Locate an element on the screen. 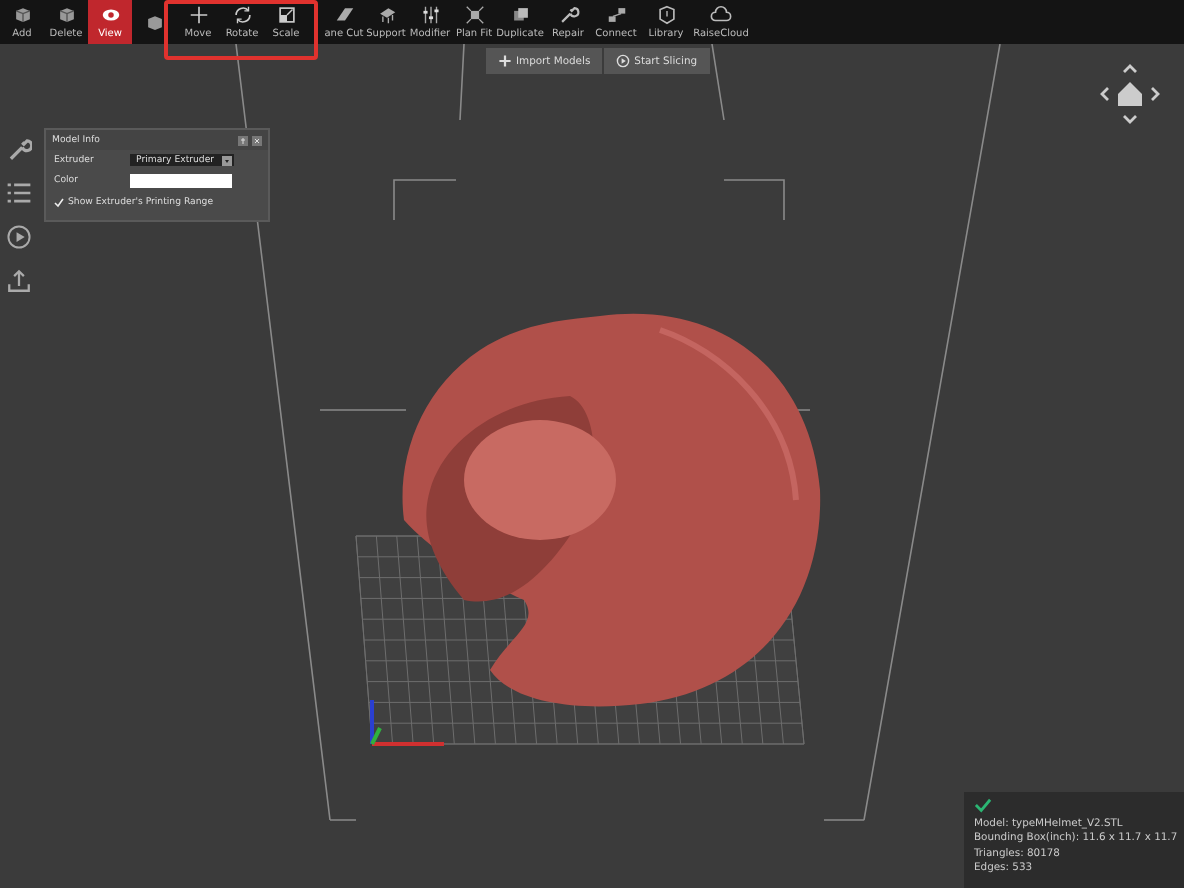  color-field is located at coordinates (181, 181).